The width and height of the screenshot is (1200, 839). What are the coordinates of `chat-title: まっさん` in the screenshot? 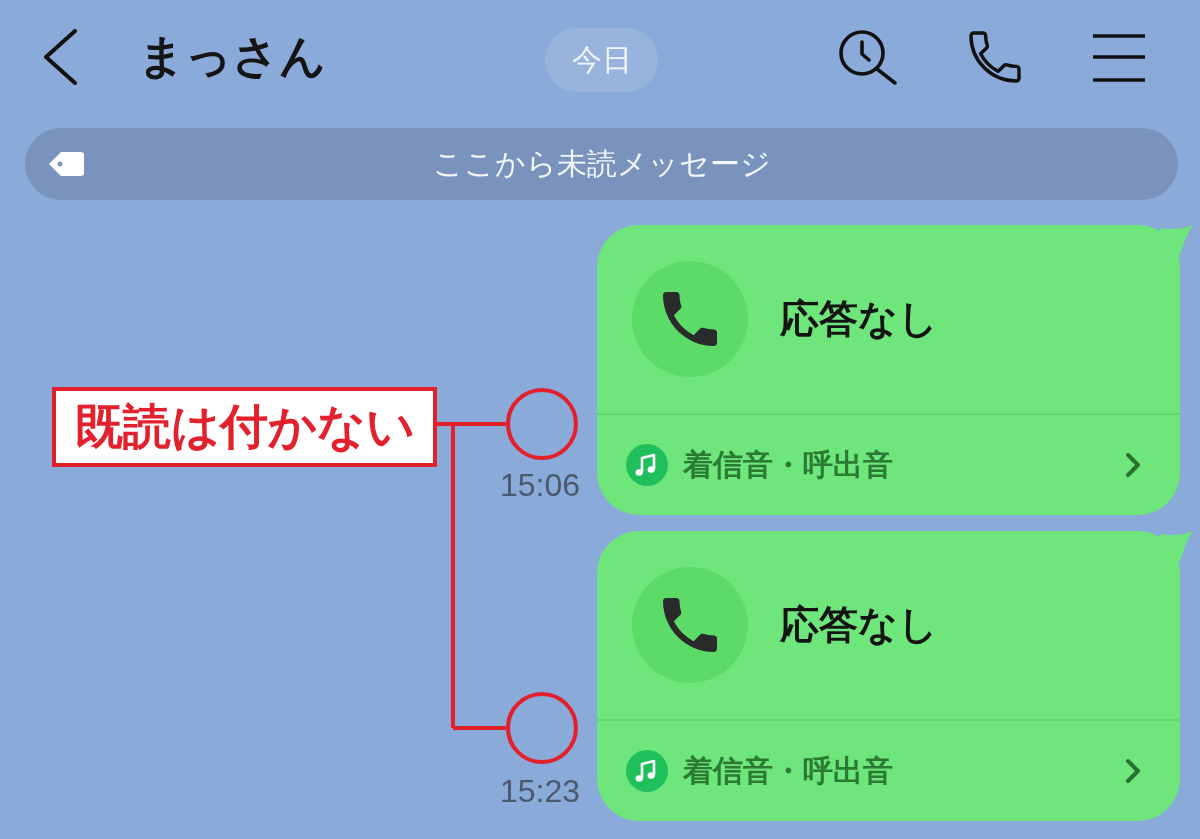 It's located at (232, 56).